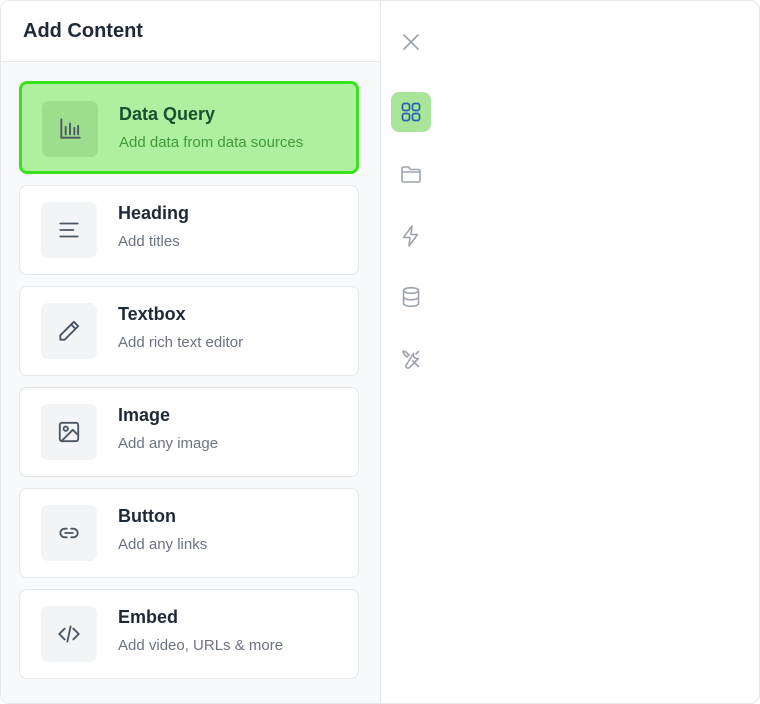  Describe the element at coordinates (168, 443) in the screenshot. I see `item-subtitle: Add any image` at that location.